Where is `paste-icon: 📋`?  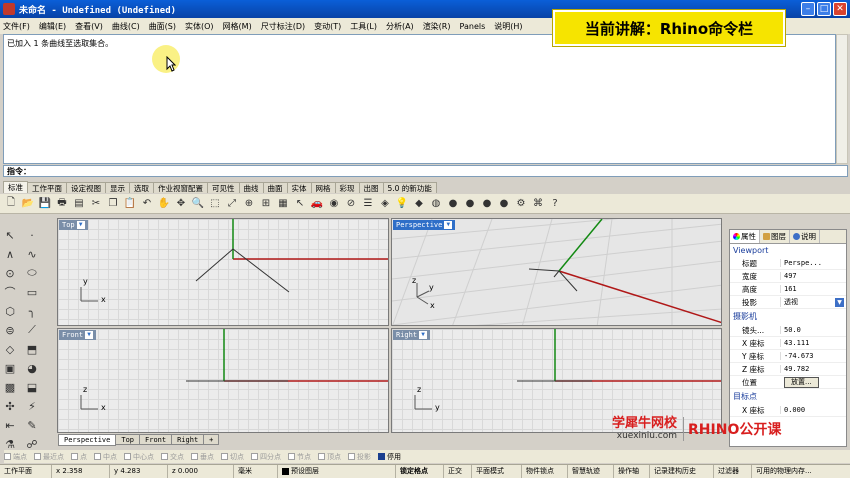 paste-icon: 📋 is located at coordinates (130, 204).